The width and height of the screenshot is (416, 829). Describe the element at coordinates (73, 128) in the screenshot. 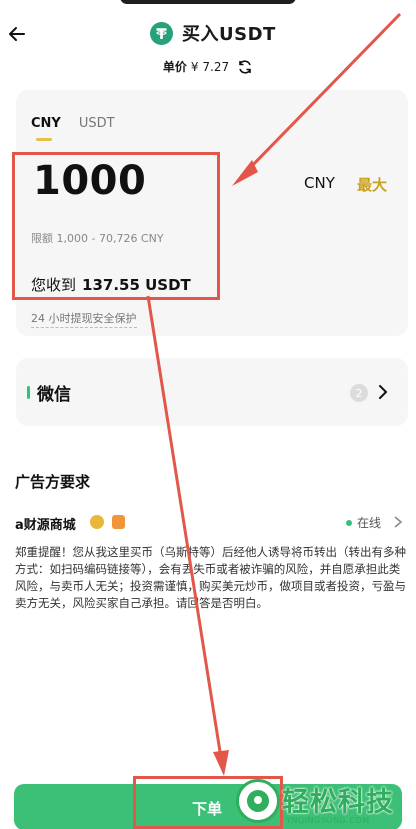

I see `currency-tabs: CNY USDT` at that location.